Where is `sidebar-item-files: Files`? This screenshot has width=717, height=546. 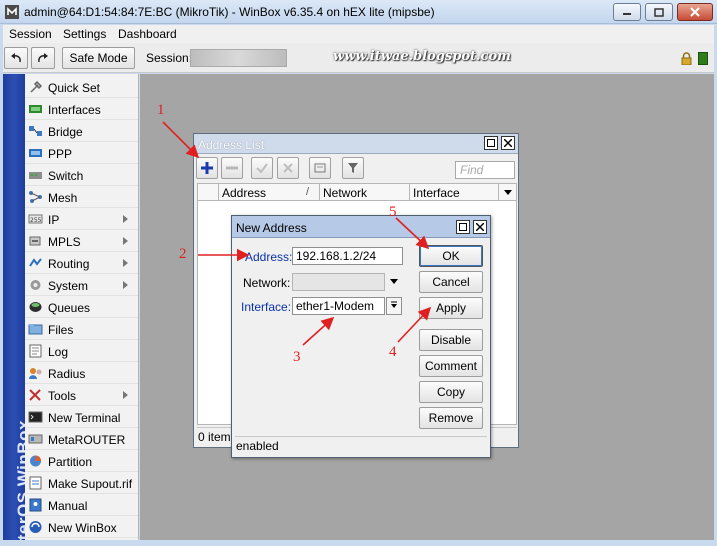
sidebar-item-files: Files is located at coordinates (81, 329).